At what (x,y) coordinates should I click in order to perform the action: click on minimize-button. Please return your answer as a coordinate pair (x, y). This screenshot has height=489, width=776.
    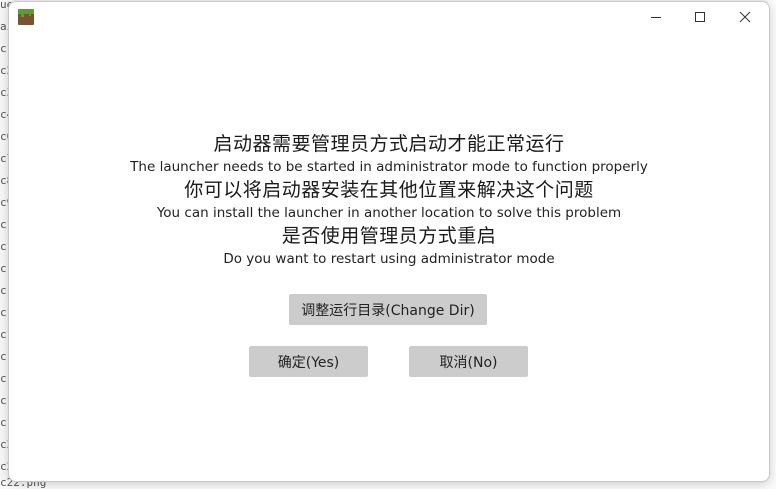
    Looking at the image, I should click on (656, 17).